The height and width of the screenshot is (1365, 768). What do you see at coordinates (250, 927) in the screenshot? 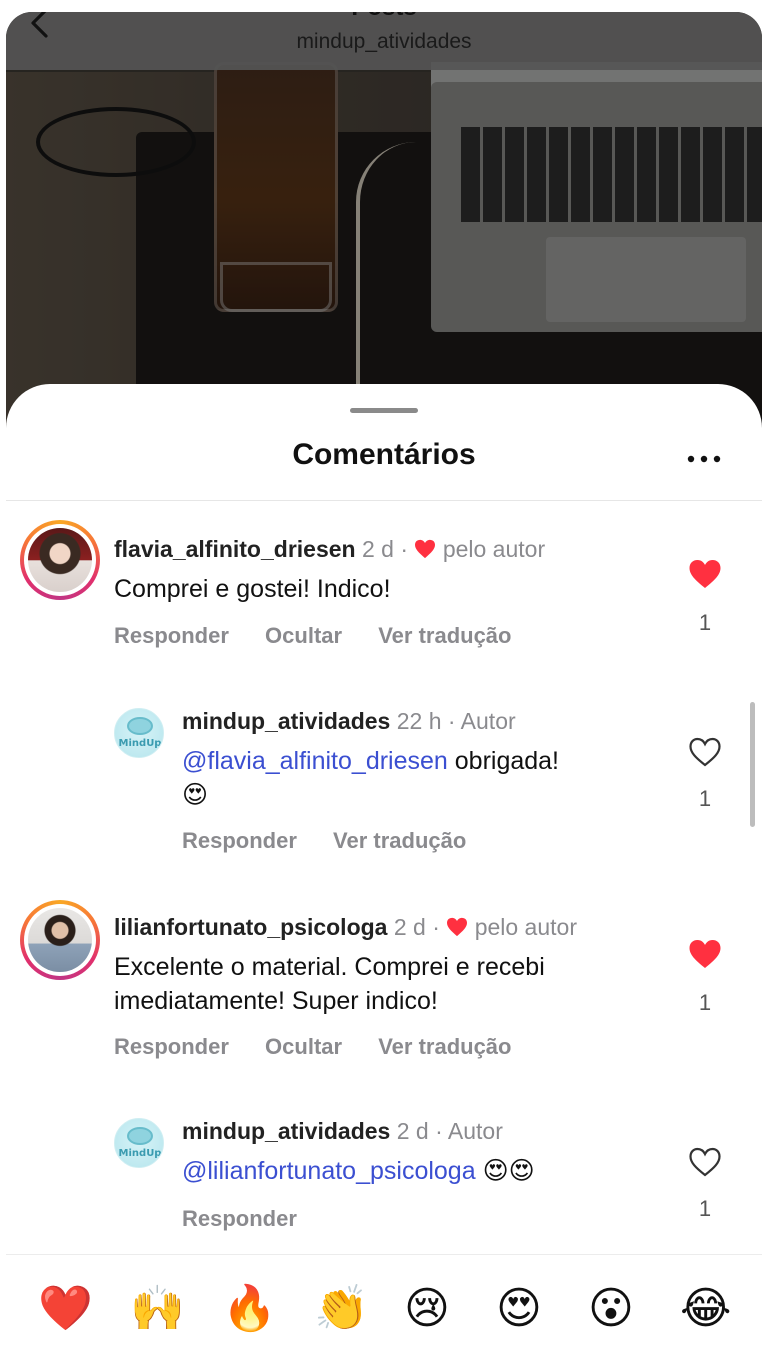
I see `comment-username: lilianfortunato_psicologa` at bounding box center [250, 927].